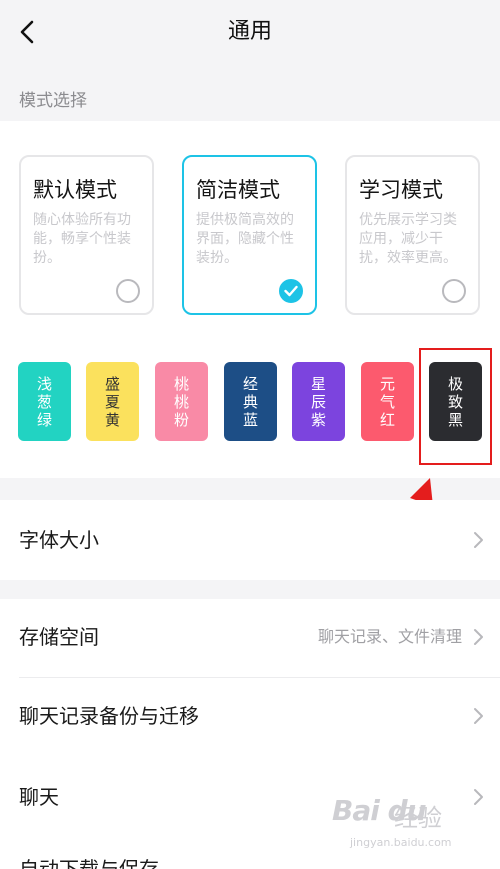 The image size is (500, 869). Describe the element at coordinates (53, 101) in the screenshot. I see `mode-section-label: 模式选择` at that location.